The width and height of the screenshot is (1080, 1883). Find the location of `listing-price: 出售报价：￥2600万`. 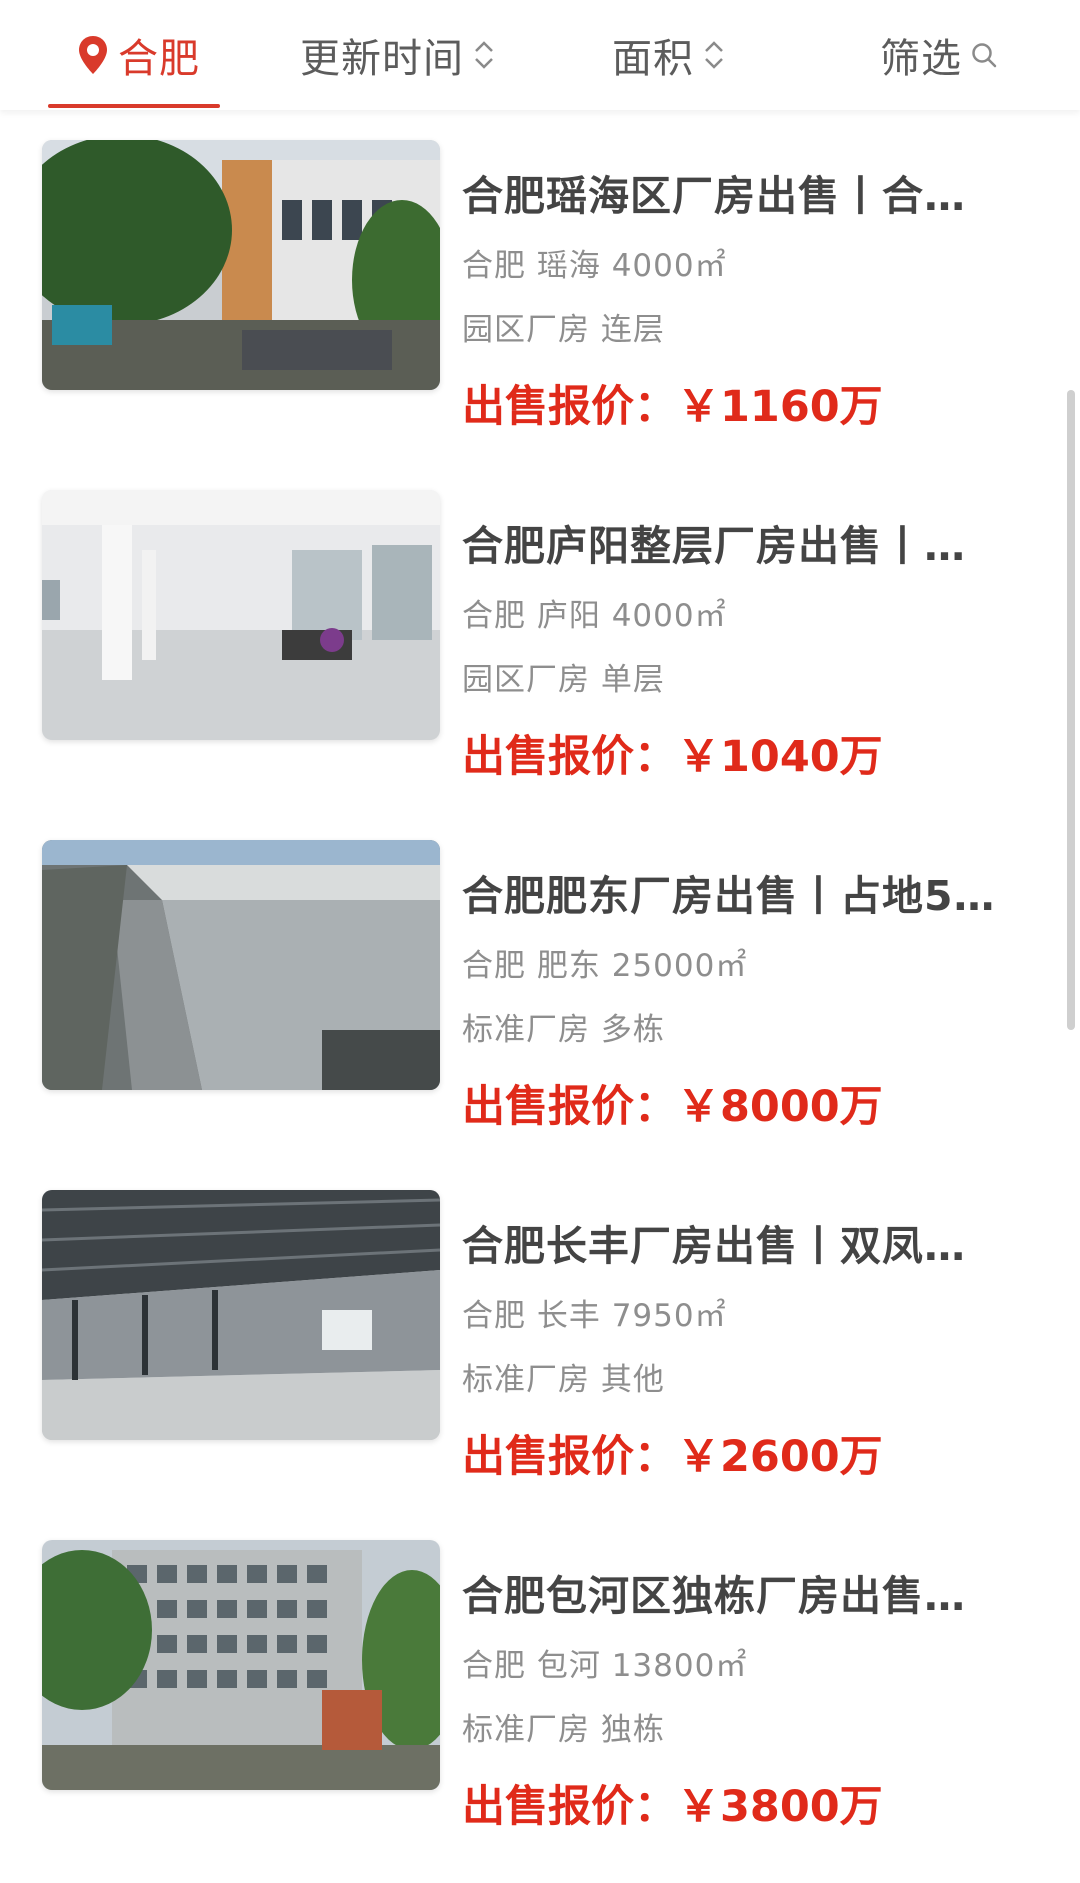

listing-price: 出售报价：￥2600万 is located at coordinates (672, 1457).